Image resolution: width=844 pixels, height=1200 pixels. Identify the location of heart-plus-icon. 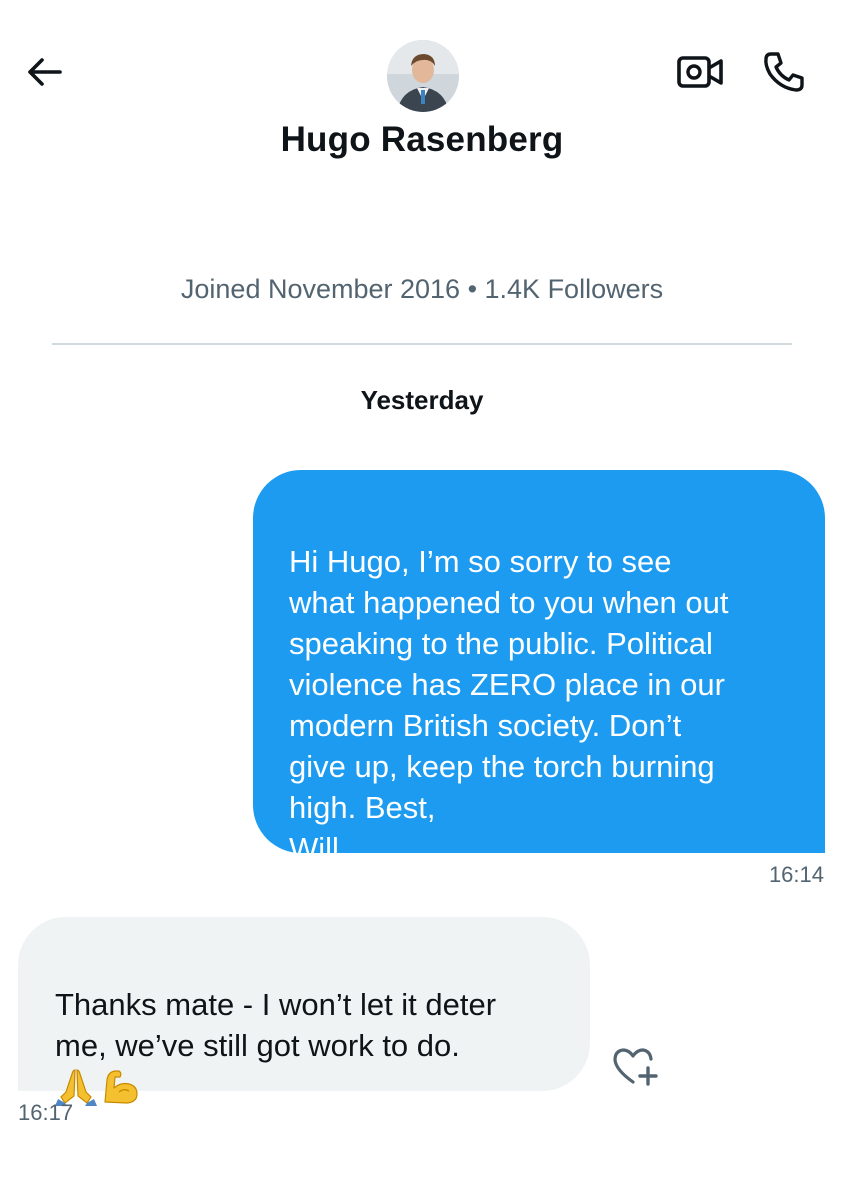
(635, 1067).